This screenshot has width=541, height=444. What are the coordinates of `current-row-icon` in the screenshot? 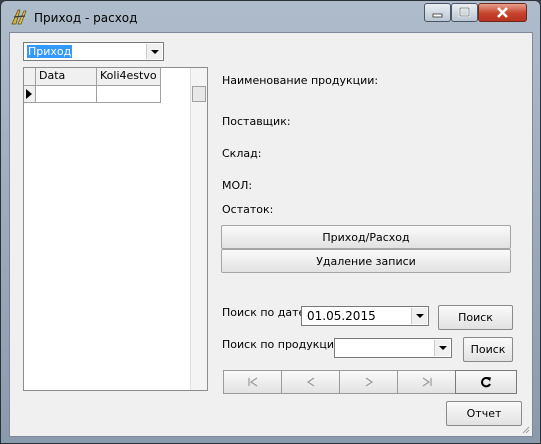 It's located at (29, 94).